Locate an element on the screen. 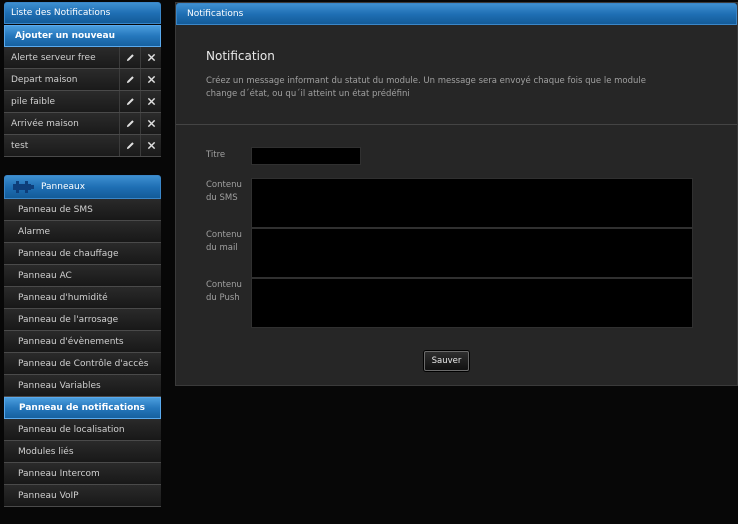 Image resolution: width=738 pixels, height=524 pixels. panel-menu-item-label: Panneau Variables is located at coordinates (59, 385).